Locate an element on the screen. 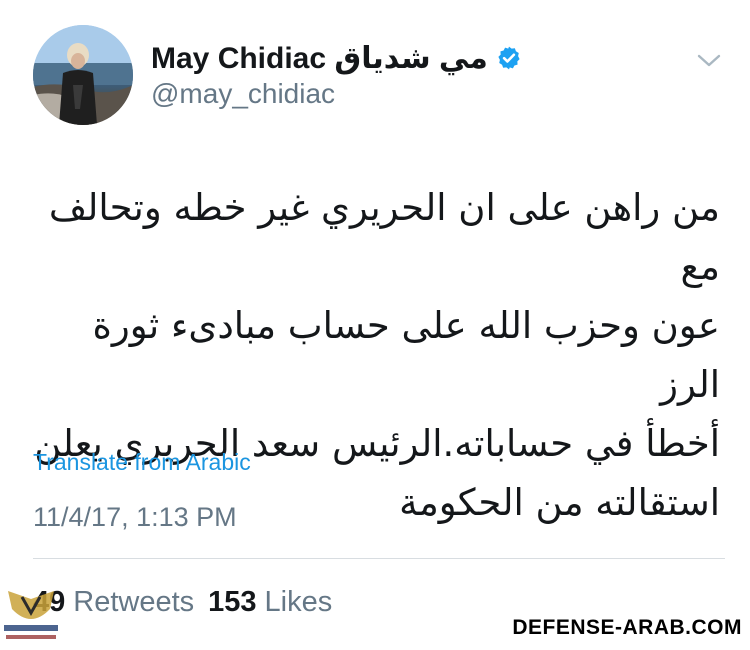 The height and width of the screenshot is (650, 750). avatar is located at coordinates (83, 75).